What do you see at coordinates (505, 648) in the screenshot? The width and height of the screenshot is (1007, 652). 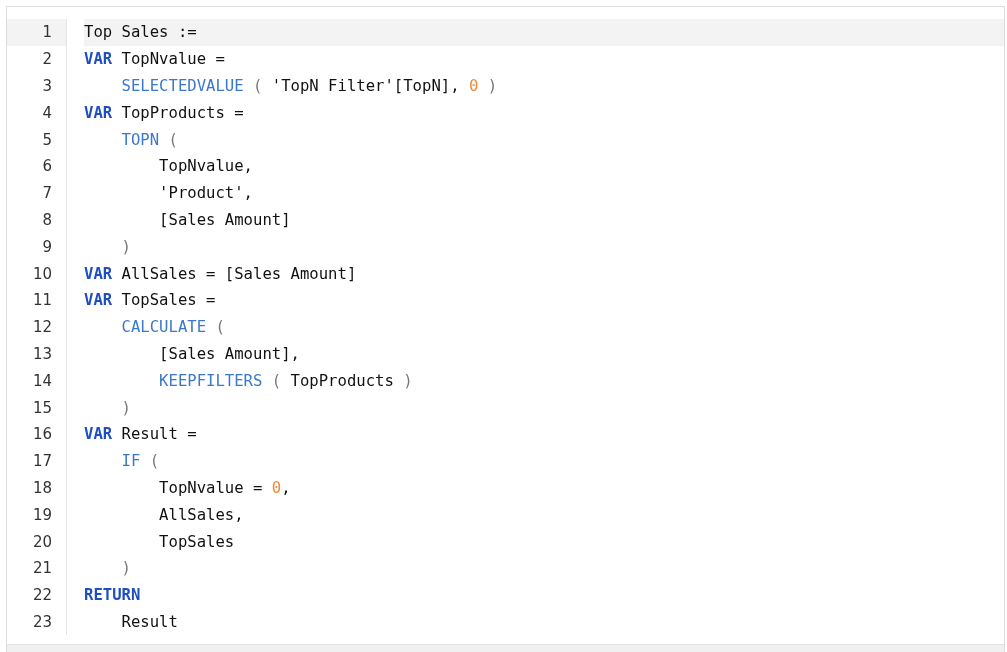 I see `horizontal-scrollbar` at bounding box center [505, 648].